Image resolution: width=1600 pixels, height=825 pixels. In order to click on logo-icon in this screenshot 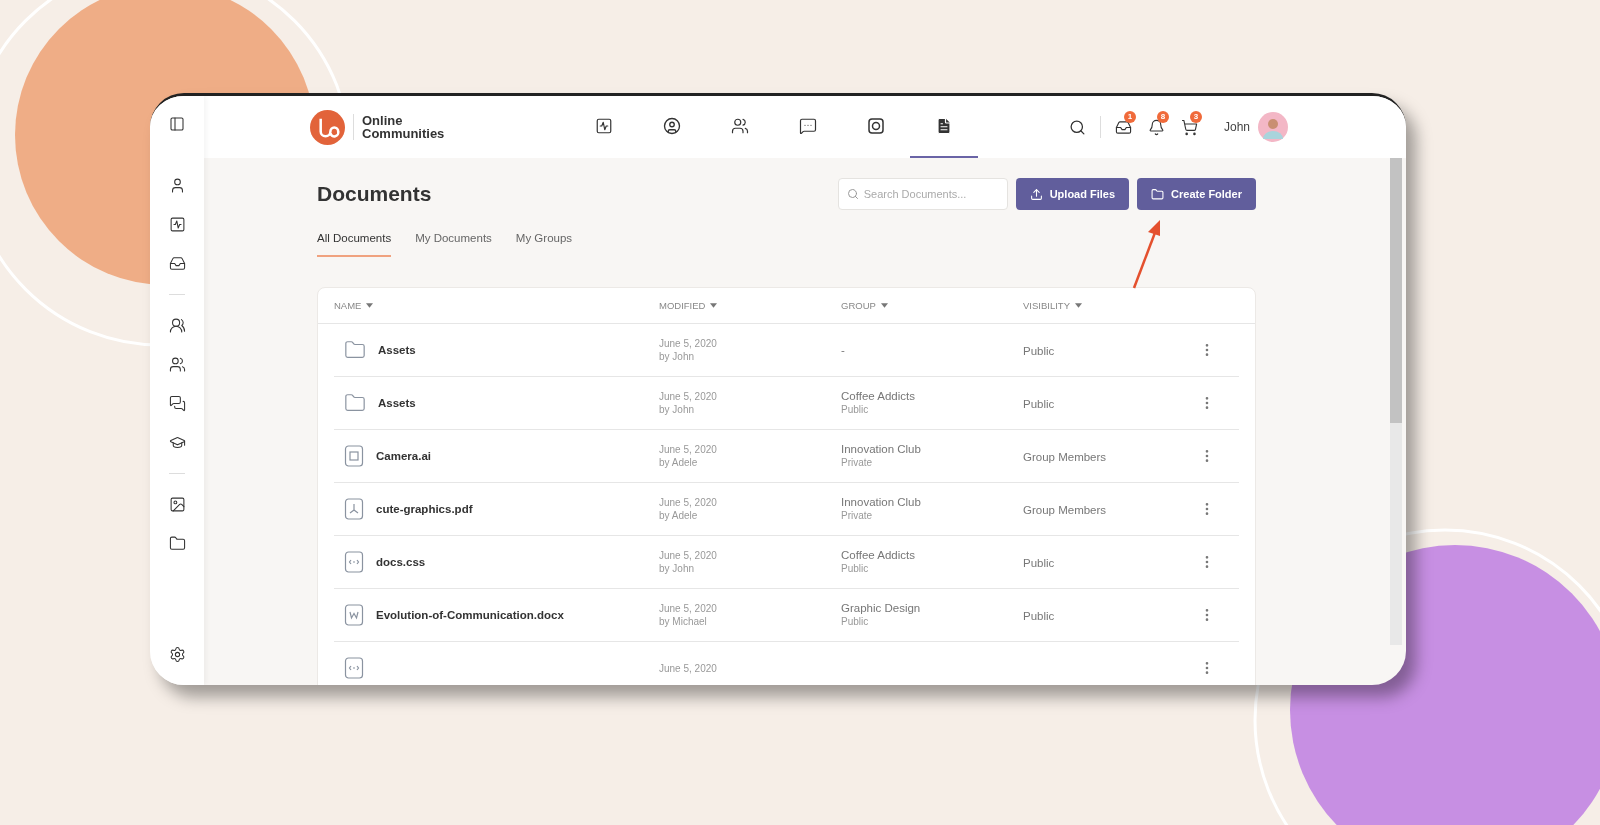, I will do `click(327, 127)`.